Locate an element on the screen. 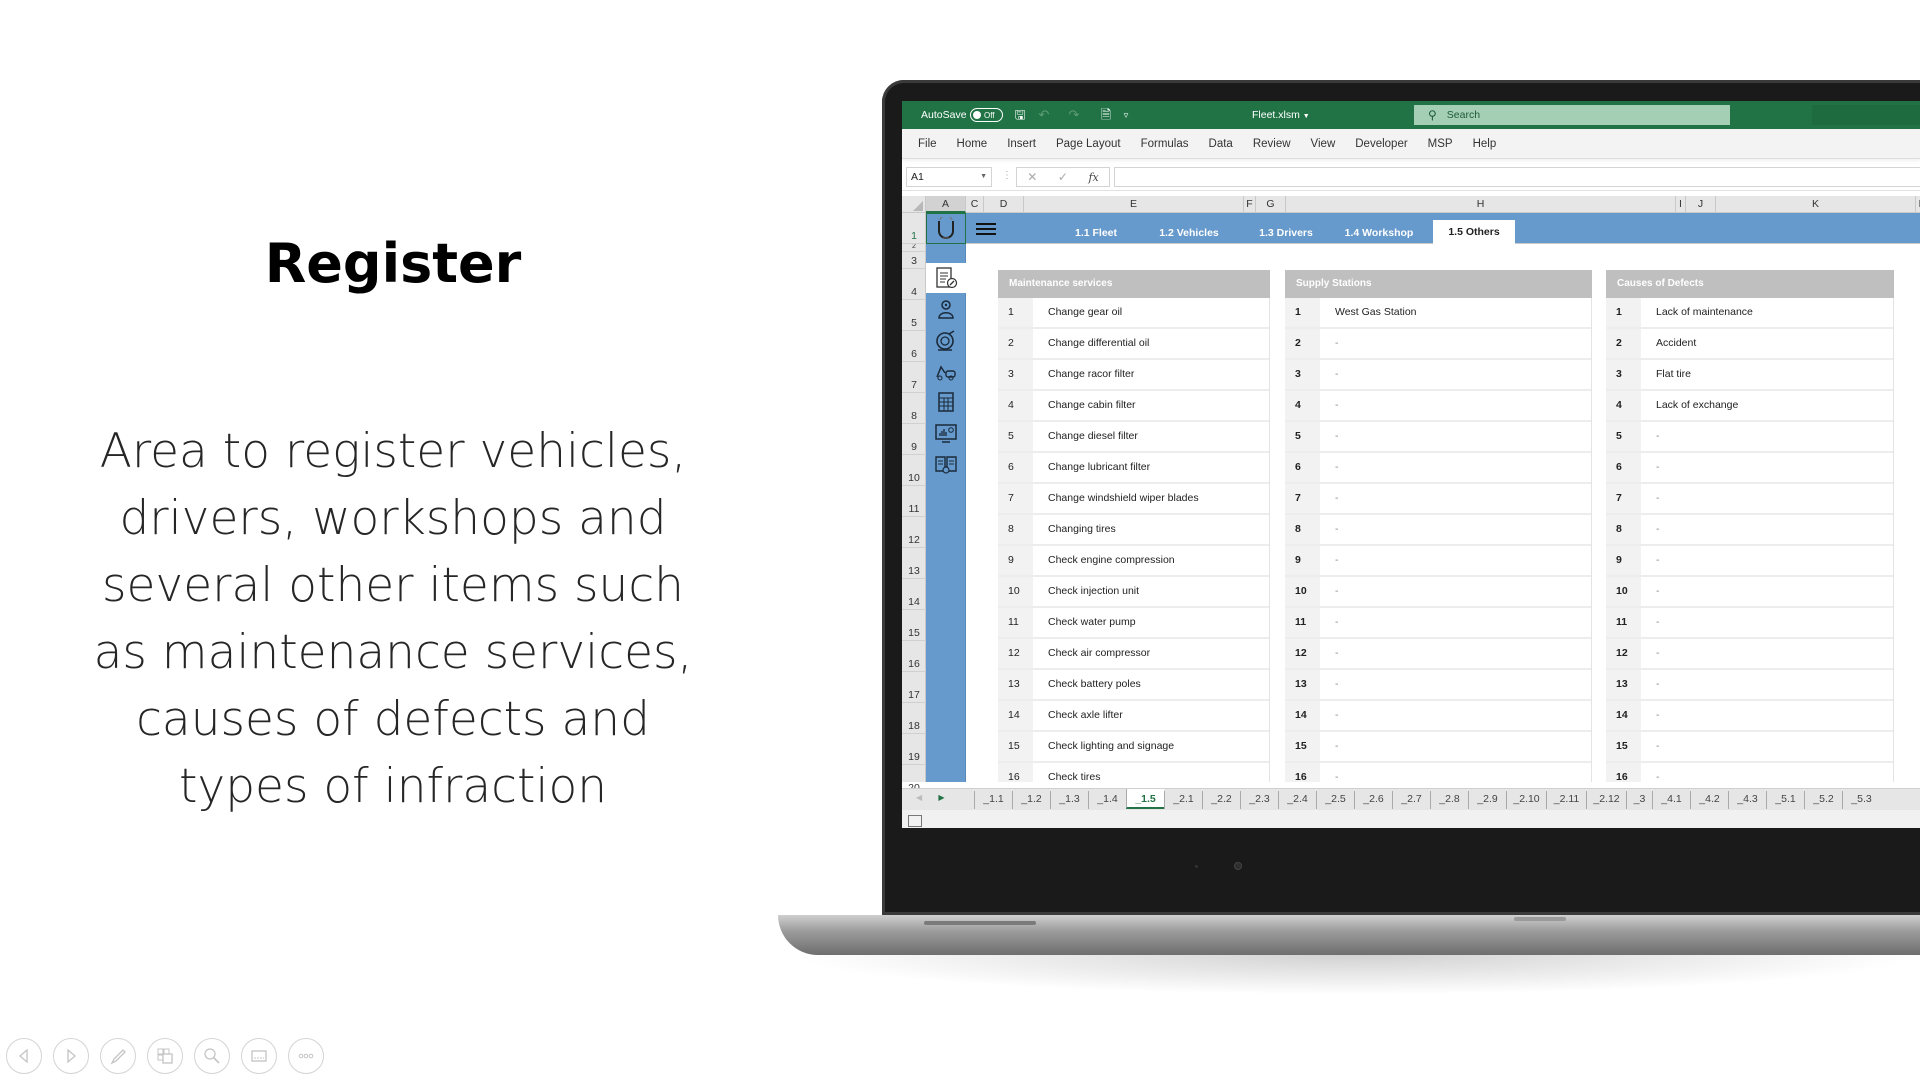  row-value: Check engine compression is located at coordinates (1152, 560).